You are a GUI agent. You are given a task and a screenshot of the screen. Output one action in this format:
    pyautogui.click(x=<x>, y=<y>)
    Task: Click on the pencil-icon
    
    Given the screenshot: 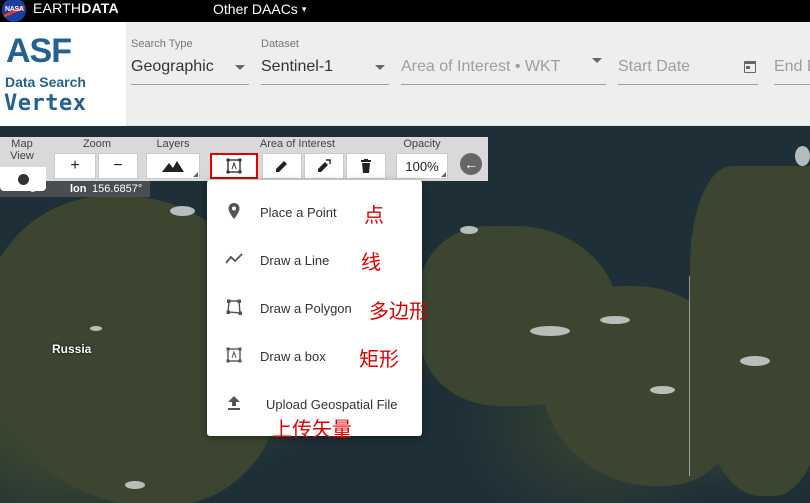 What is the action you would take?
    pyautogui.click(x=281, y=166)
    